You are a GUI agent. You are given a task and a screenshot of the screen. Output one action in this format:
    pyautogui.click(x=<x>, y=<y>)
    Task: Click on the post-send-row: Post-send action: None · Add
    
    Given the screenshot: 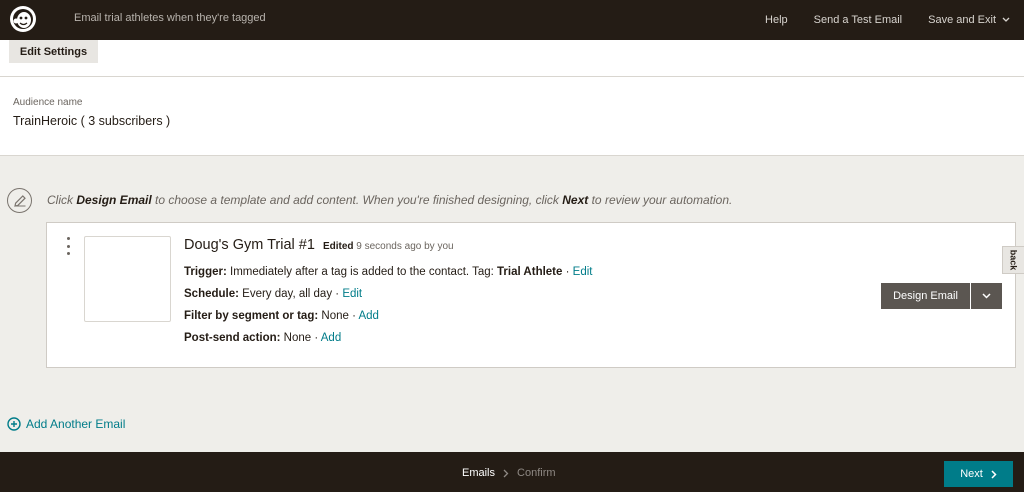 What is the action you would take?
    pyautogui.click(x=262, y=338)
    